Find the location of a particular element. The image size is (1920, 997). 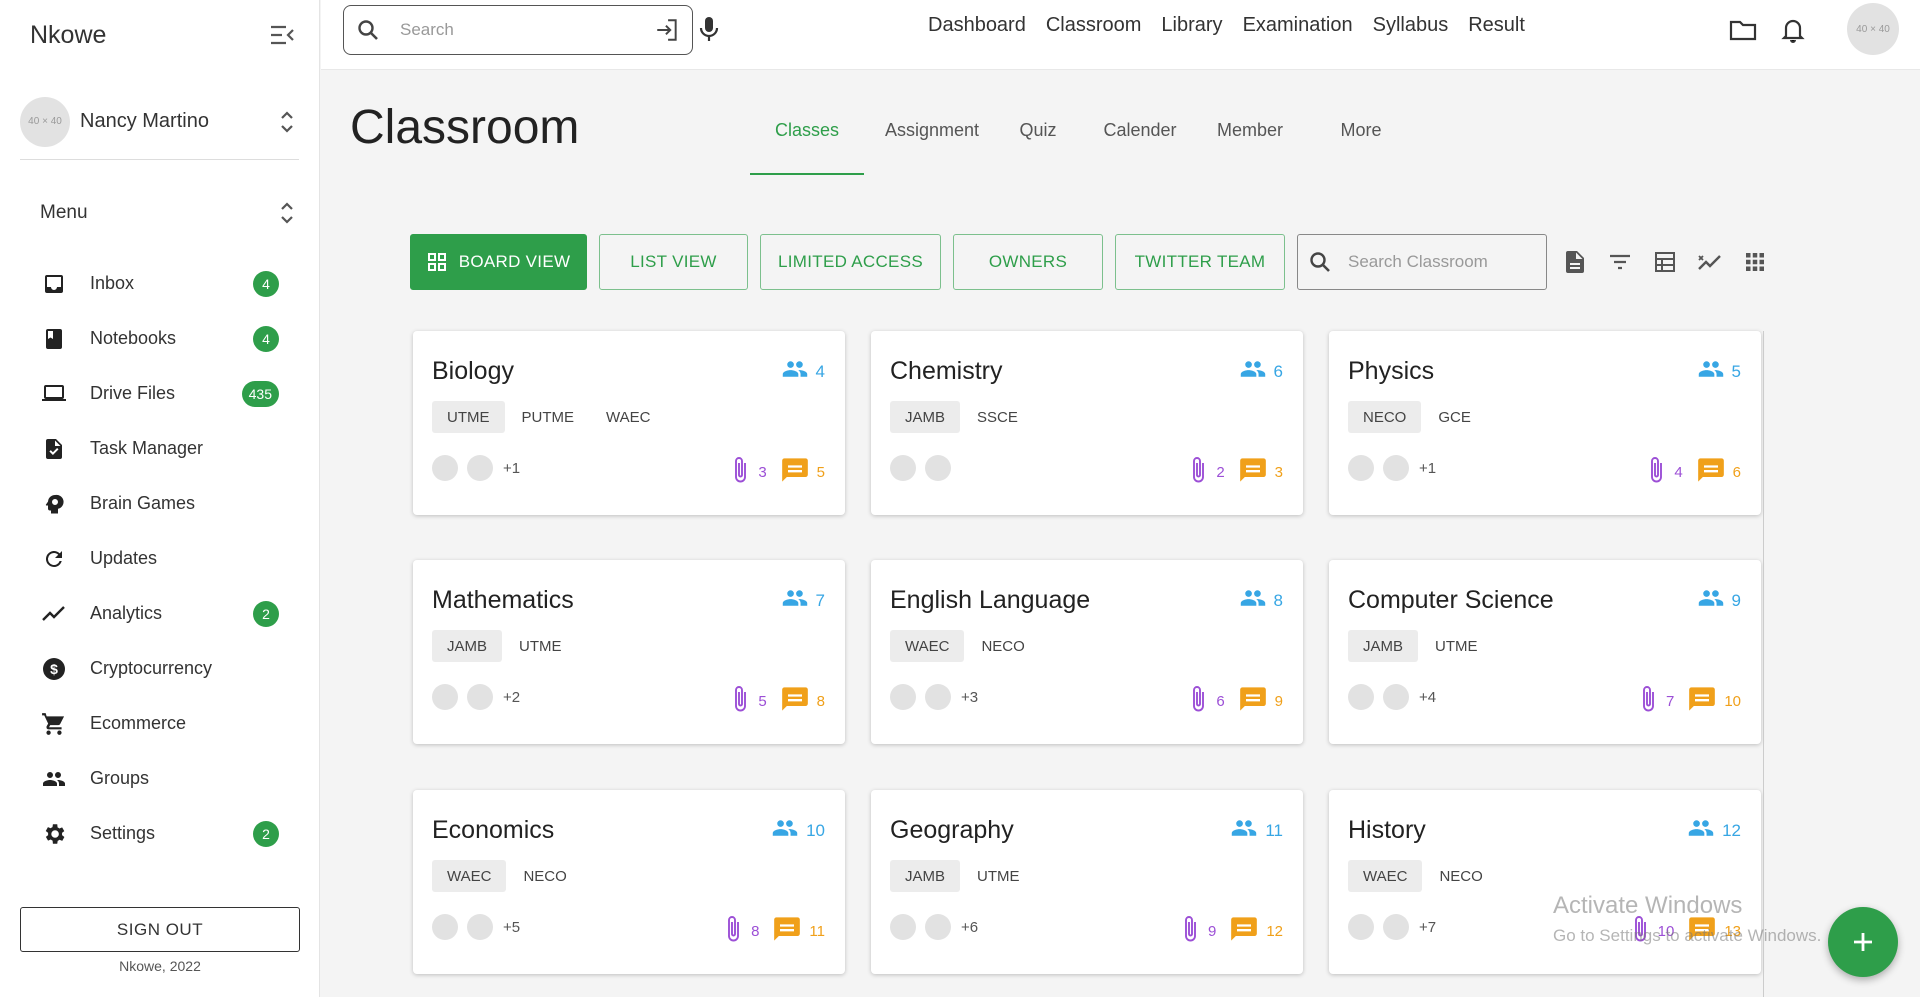

class-card: Geography 11 JAMB UTME +6 9 12 is located at coordinates (1087, 882).